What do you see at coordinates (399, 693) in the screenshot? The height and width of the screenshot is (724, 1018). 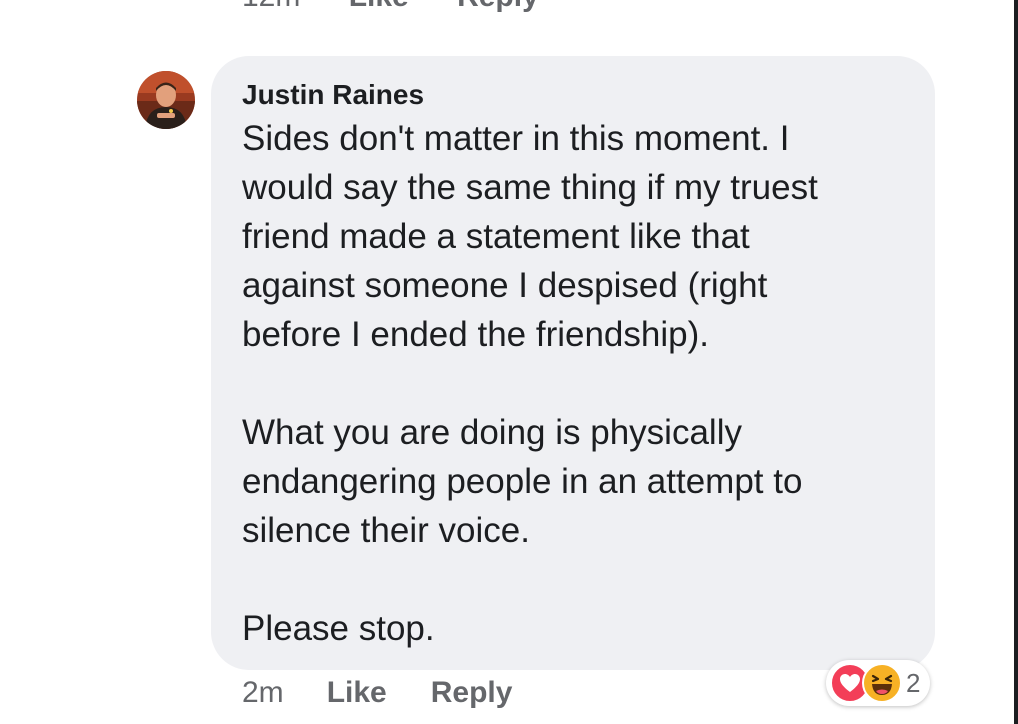 I see `comment-actions: 2m Like Reply` at bounding box center [399, 693].